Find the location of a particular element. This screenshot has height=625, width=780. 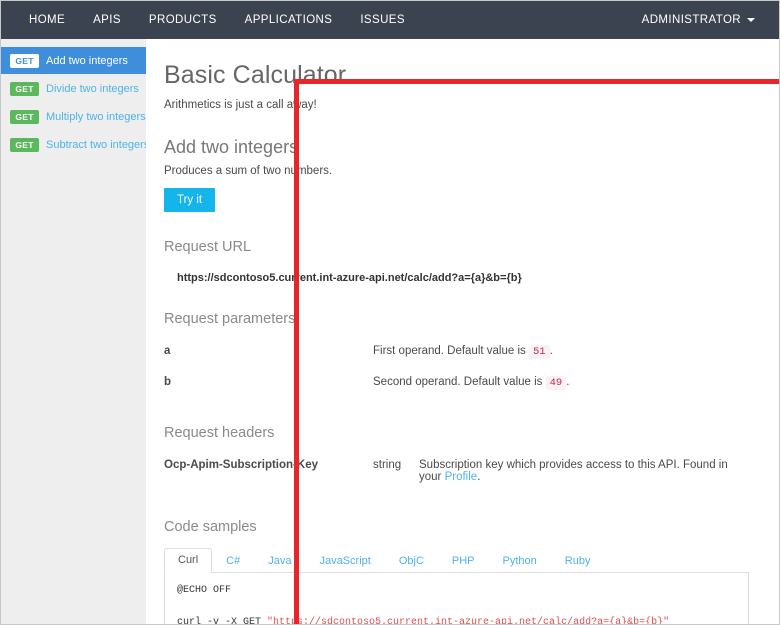

table-row: b Second operand. Default value is 49. is located at coordinates (456, 382).